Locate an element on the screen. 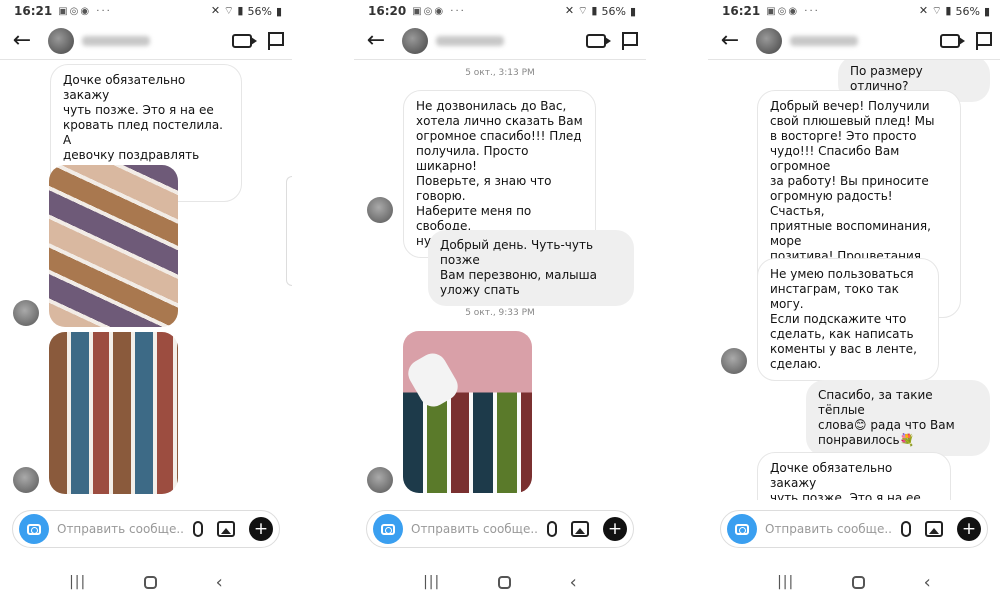 The height and width of the screenshot is (600, 1000). timestamp: 5 окт., 3:13 PM is located at coordinates (500, 73).